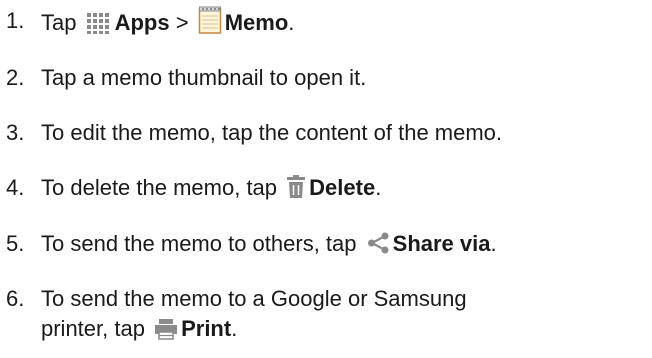 This screenshot has height=358, width=652. What do you see at coordinates (15, 298) in the screenshot?
I see `step-number: 6.` at bounding box center [15, 298].